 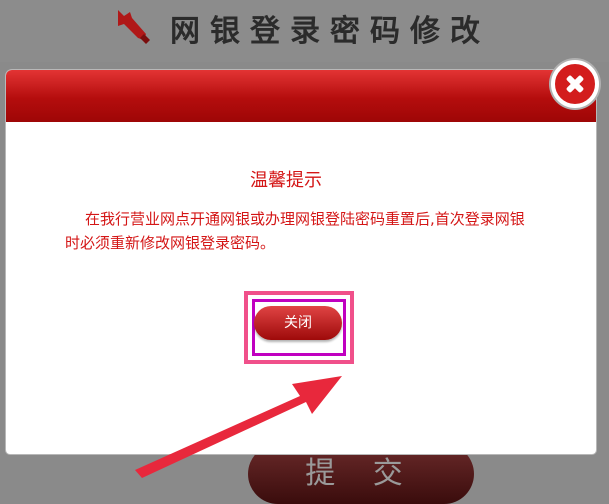 What do you see at coordinates (301, 96) in the screenshot?
I see `dialog-header` at bounding box center [301, 96].